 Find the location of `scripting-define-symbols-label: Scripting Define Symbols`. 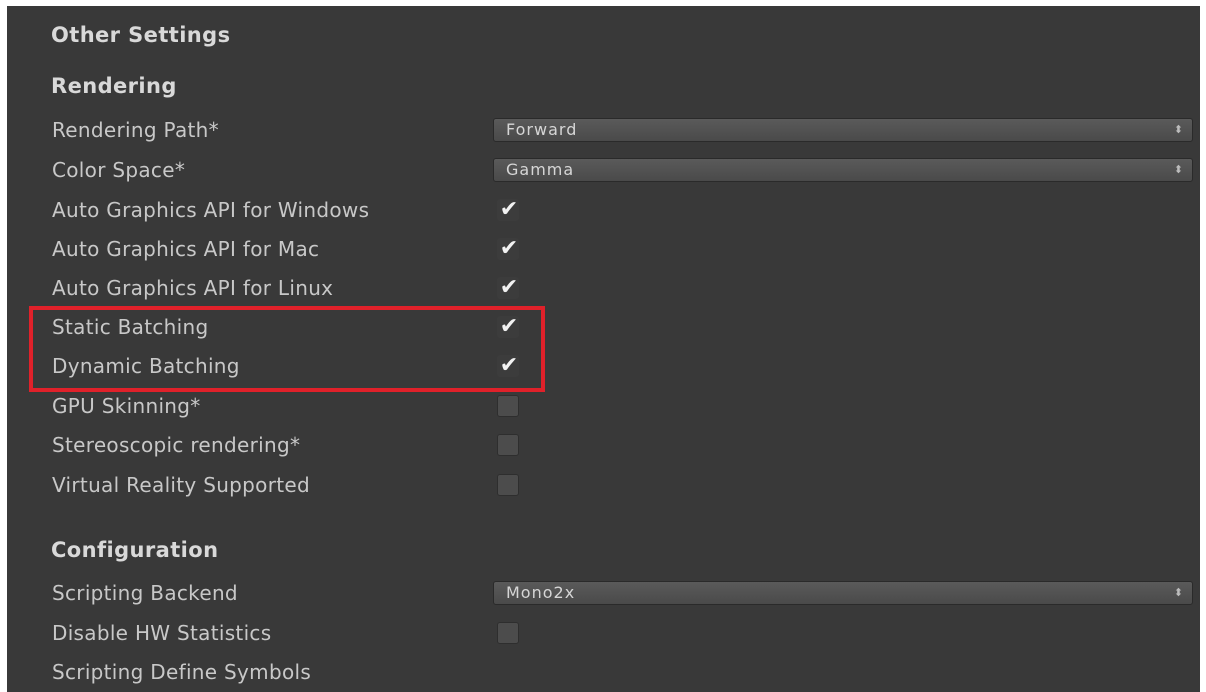

scripting-define-symbols-label: Scripting Define Symbols is located at coordinates (182, 672).